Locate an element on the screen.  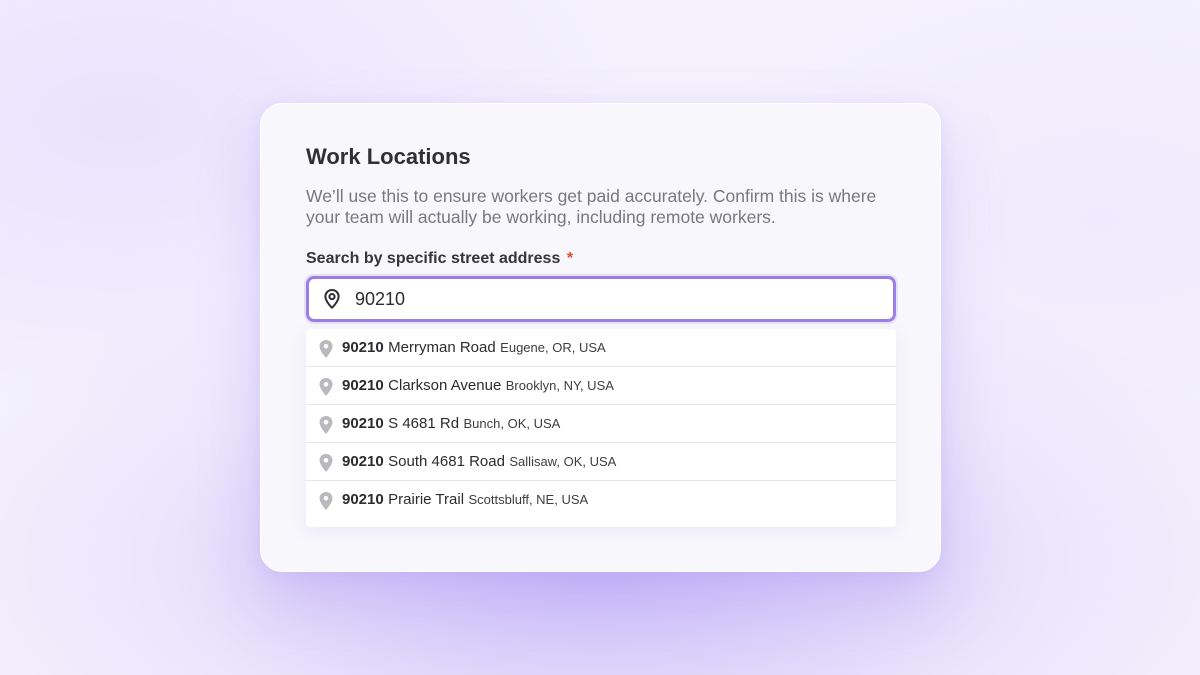
address-search-input is located at coordinates (615, 299).